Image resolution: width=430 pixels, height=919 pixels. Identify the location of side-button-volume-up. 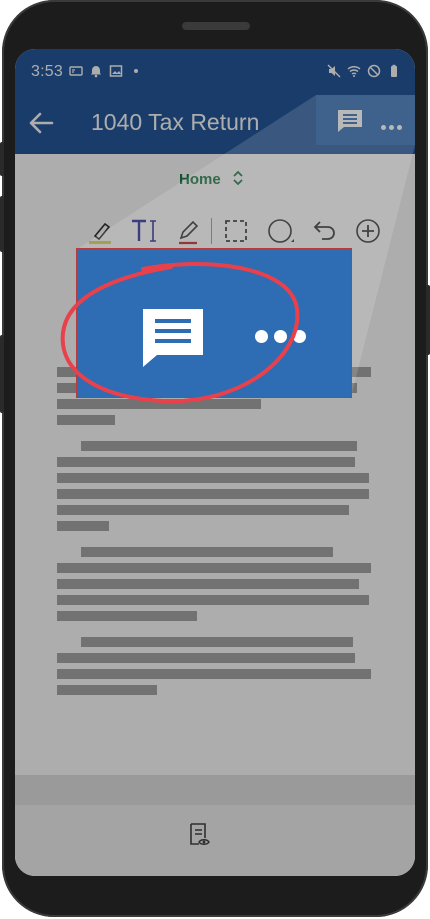
(2, 159).